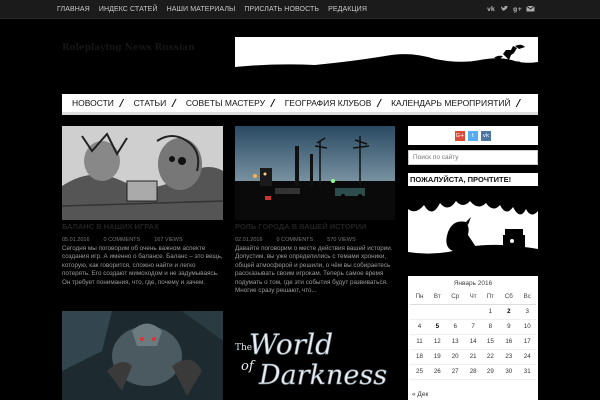 This screenshot has width=600, height=400. Describe the element at coordinates (128, 48) in the screenshot. I see `site-title: Roleplaying News Russian` at that location.